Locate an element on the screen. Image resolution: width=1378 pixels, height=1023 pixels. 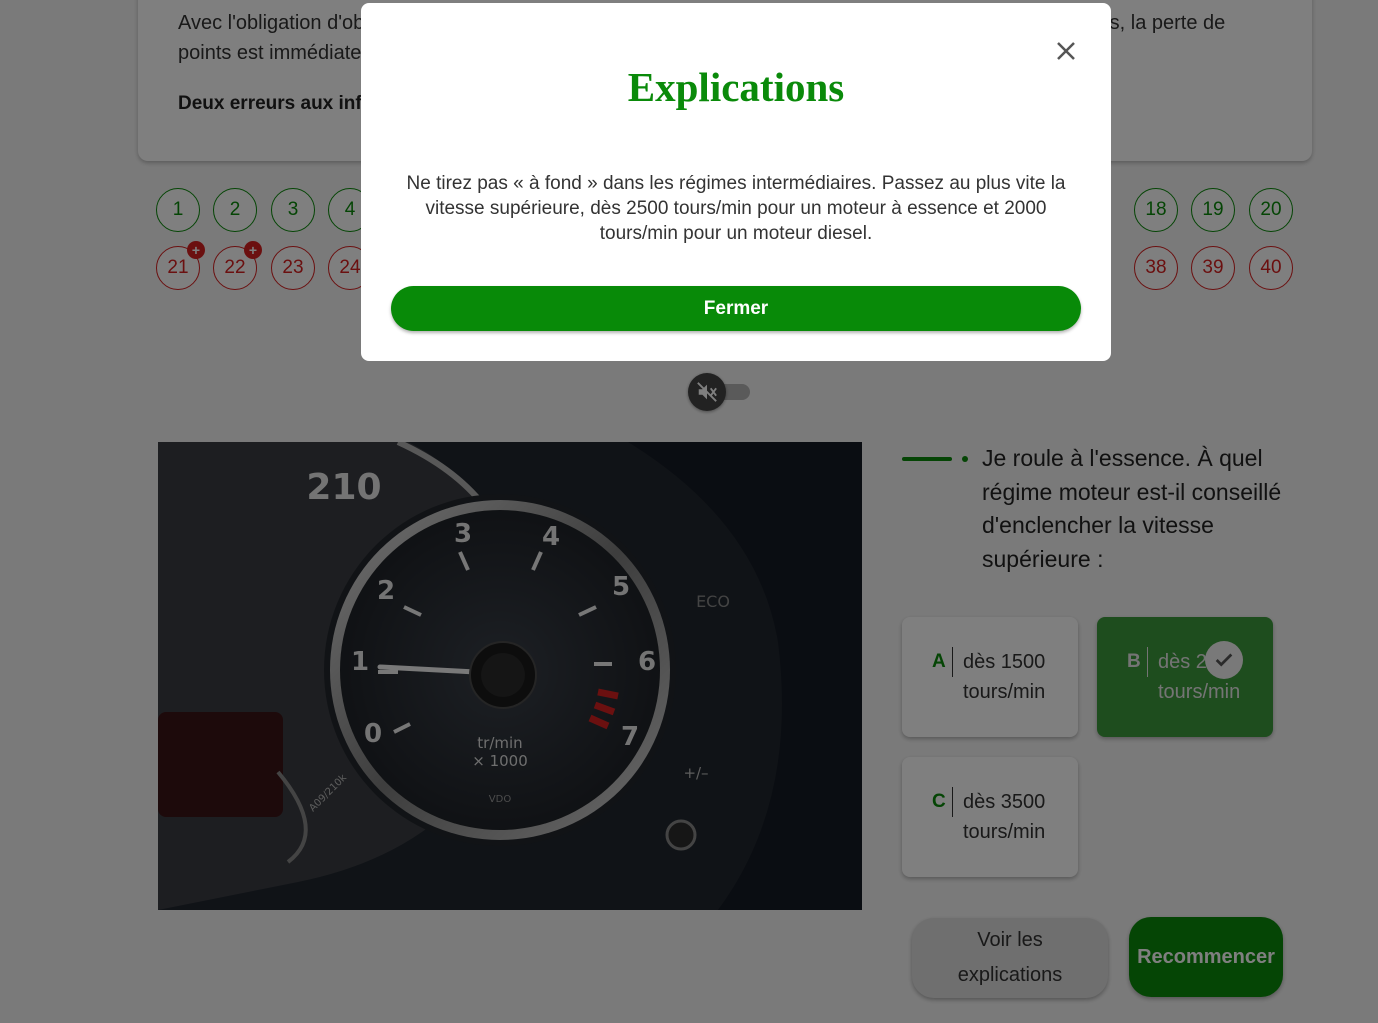
modal-title: Explications is located at coordinates (736, 87).